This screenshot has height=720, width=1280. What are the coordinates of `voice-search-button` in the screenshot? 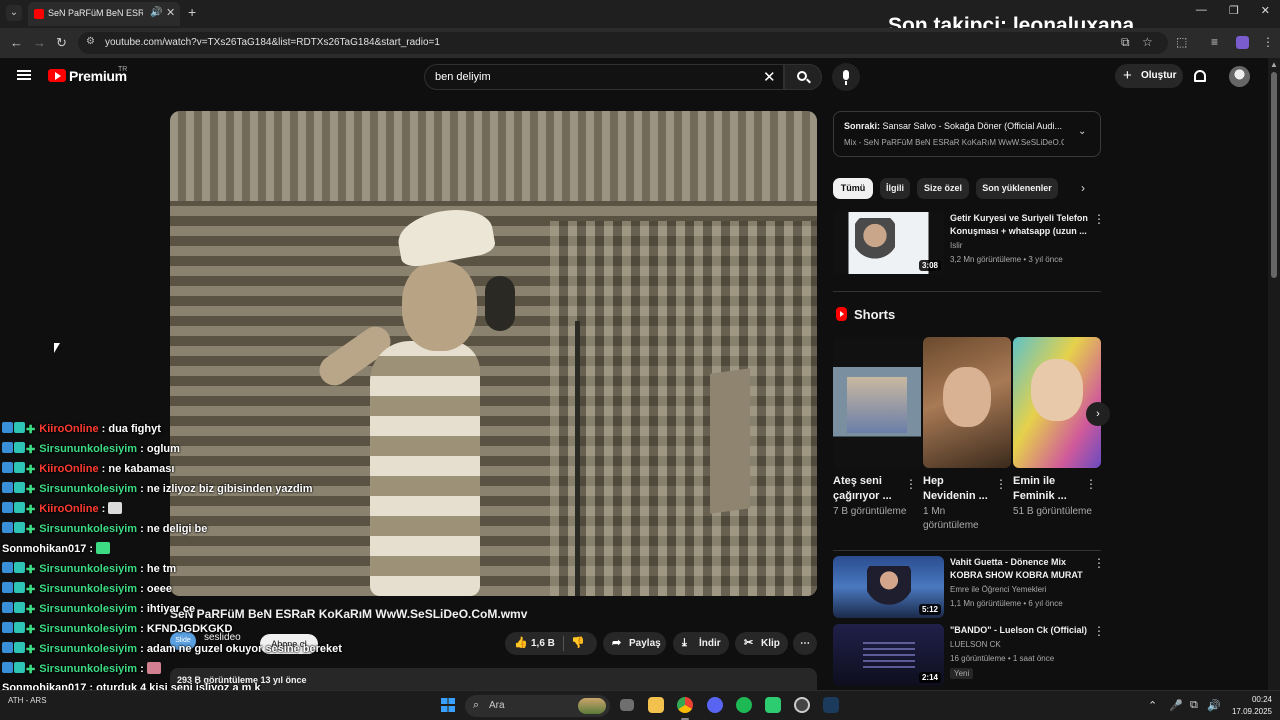 It's located at (846, 77).